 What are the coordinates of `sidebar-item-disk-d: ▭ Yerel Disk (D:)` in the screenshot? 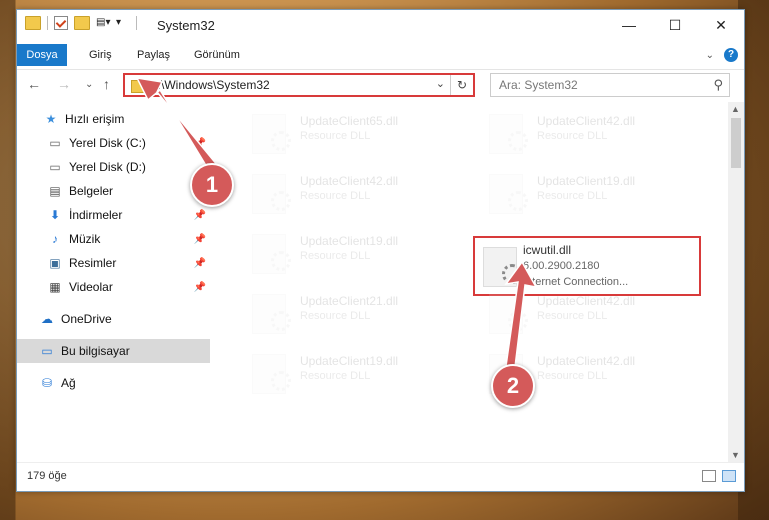 It's located at (113, 167).